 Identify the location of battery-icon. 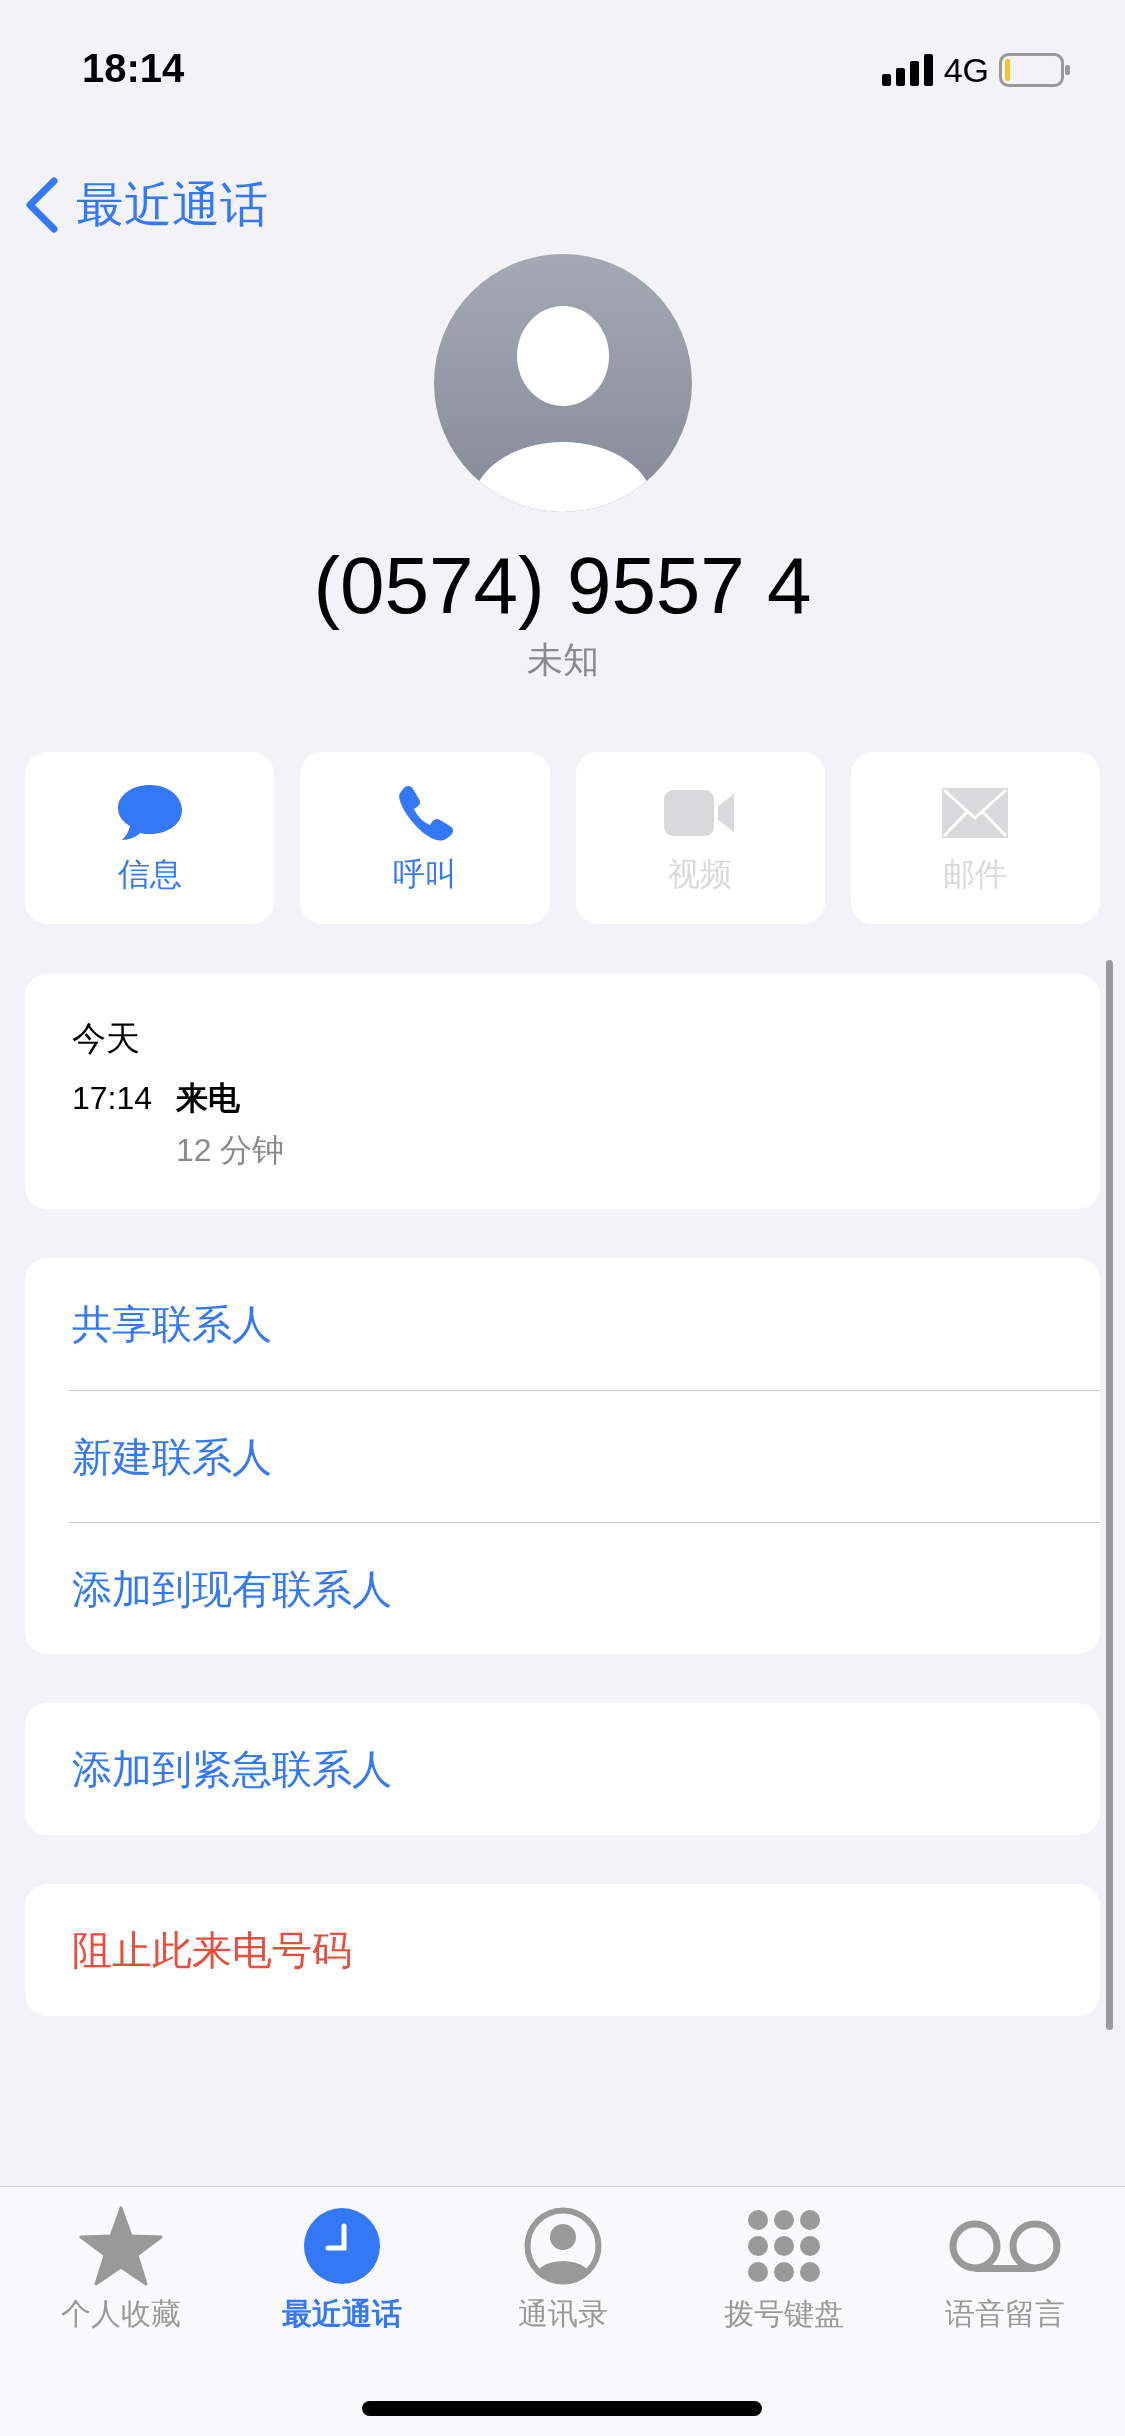
(1035, 70).